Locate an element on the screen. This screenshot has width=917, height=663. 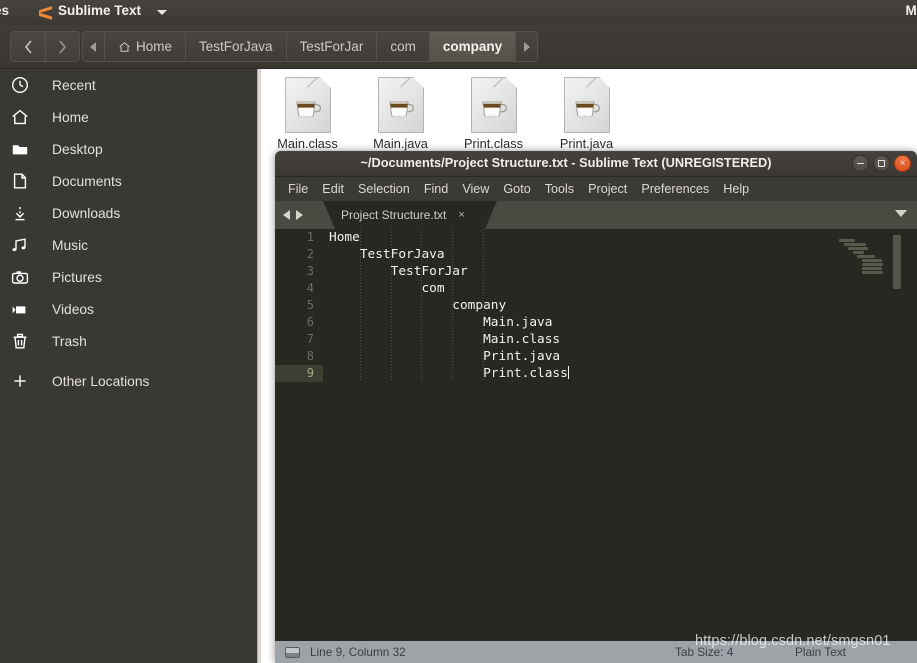
code-line: TestForJar is located at coordinates (623, 271).